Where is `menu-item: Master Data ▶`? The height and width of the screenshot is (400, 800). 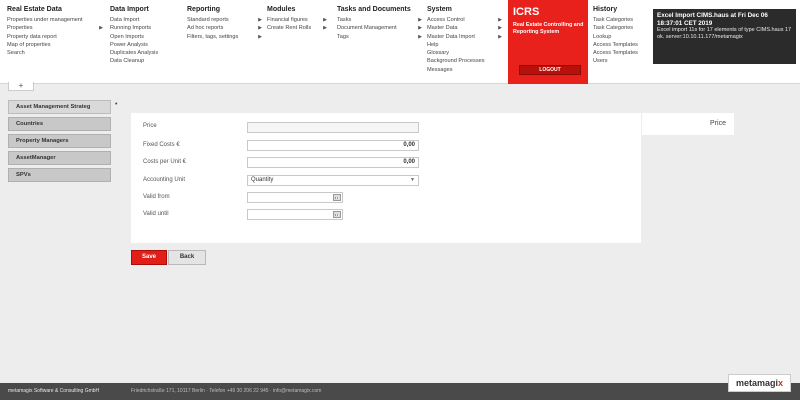
menu-item: Master Data ▶ is located at coordinates (464, 28).